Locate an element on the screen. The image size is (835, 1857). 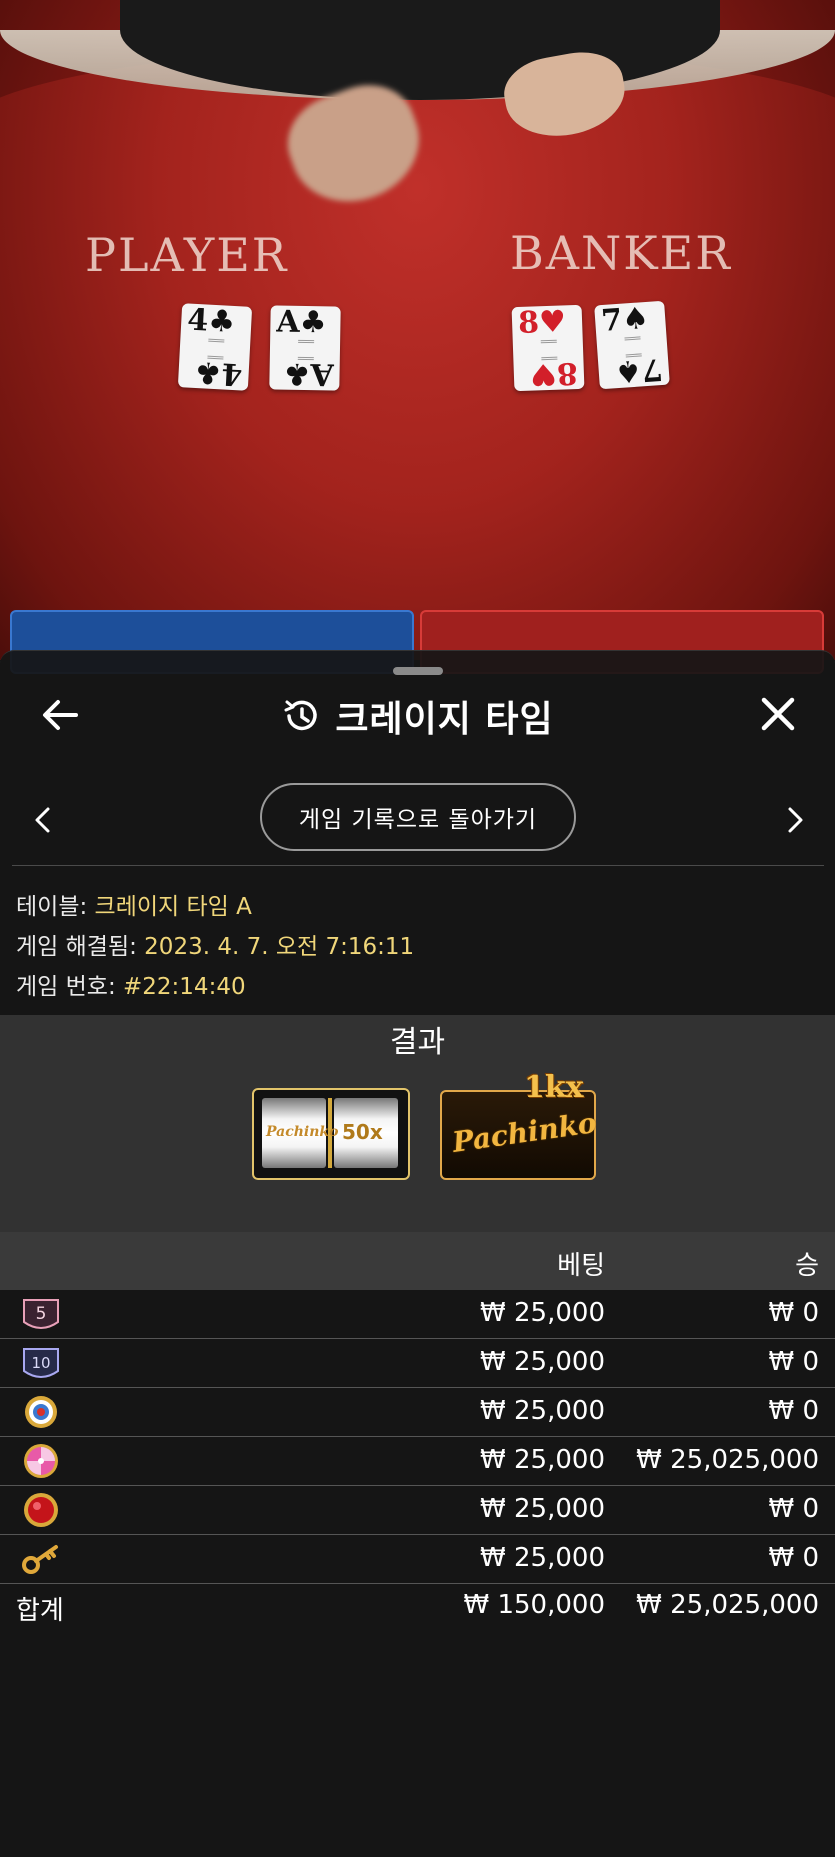
svg-text: 10 is located at coordinates (40, 1363).